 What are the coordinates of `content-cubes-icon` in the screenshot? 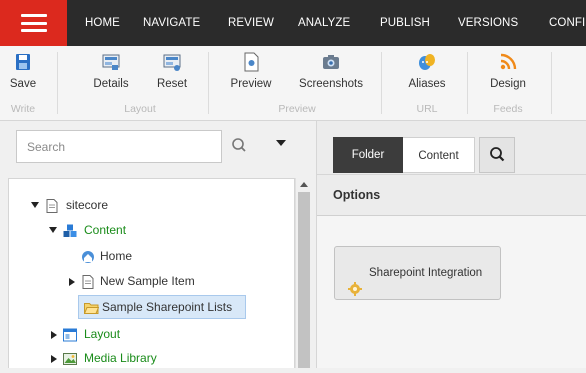 It's located at (70, 230).